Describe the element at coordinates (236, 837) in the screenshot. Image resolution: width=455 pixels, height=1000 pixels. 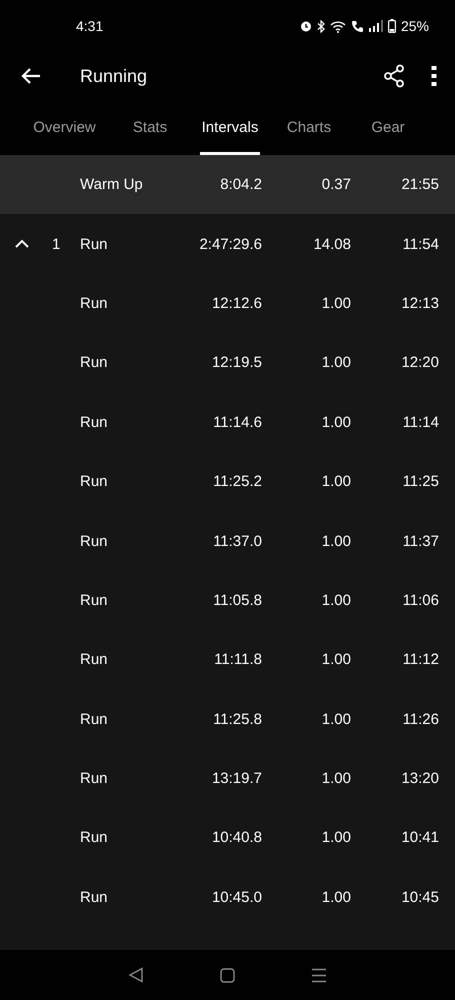
I see `interval-time: 10:40.8` at that location.